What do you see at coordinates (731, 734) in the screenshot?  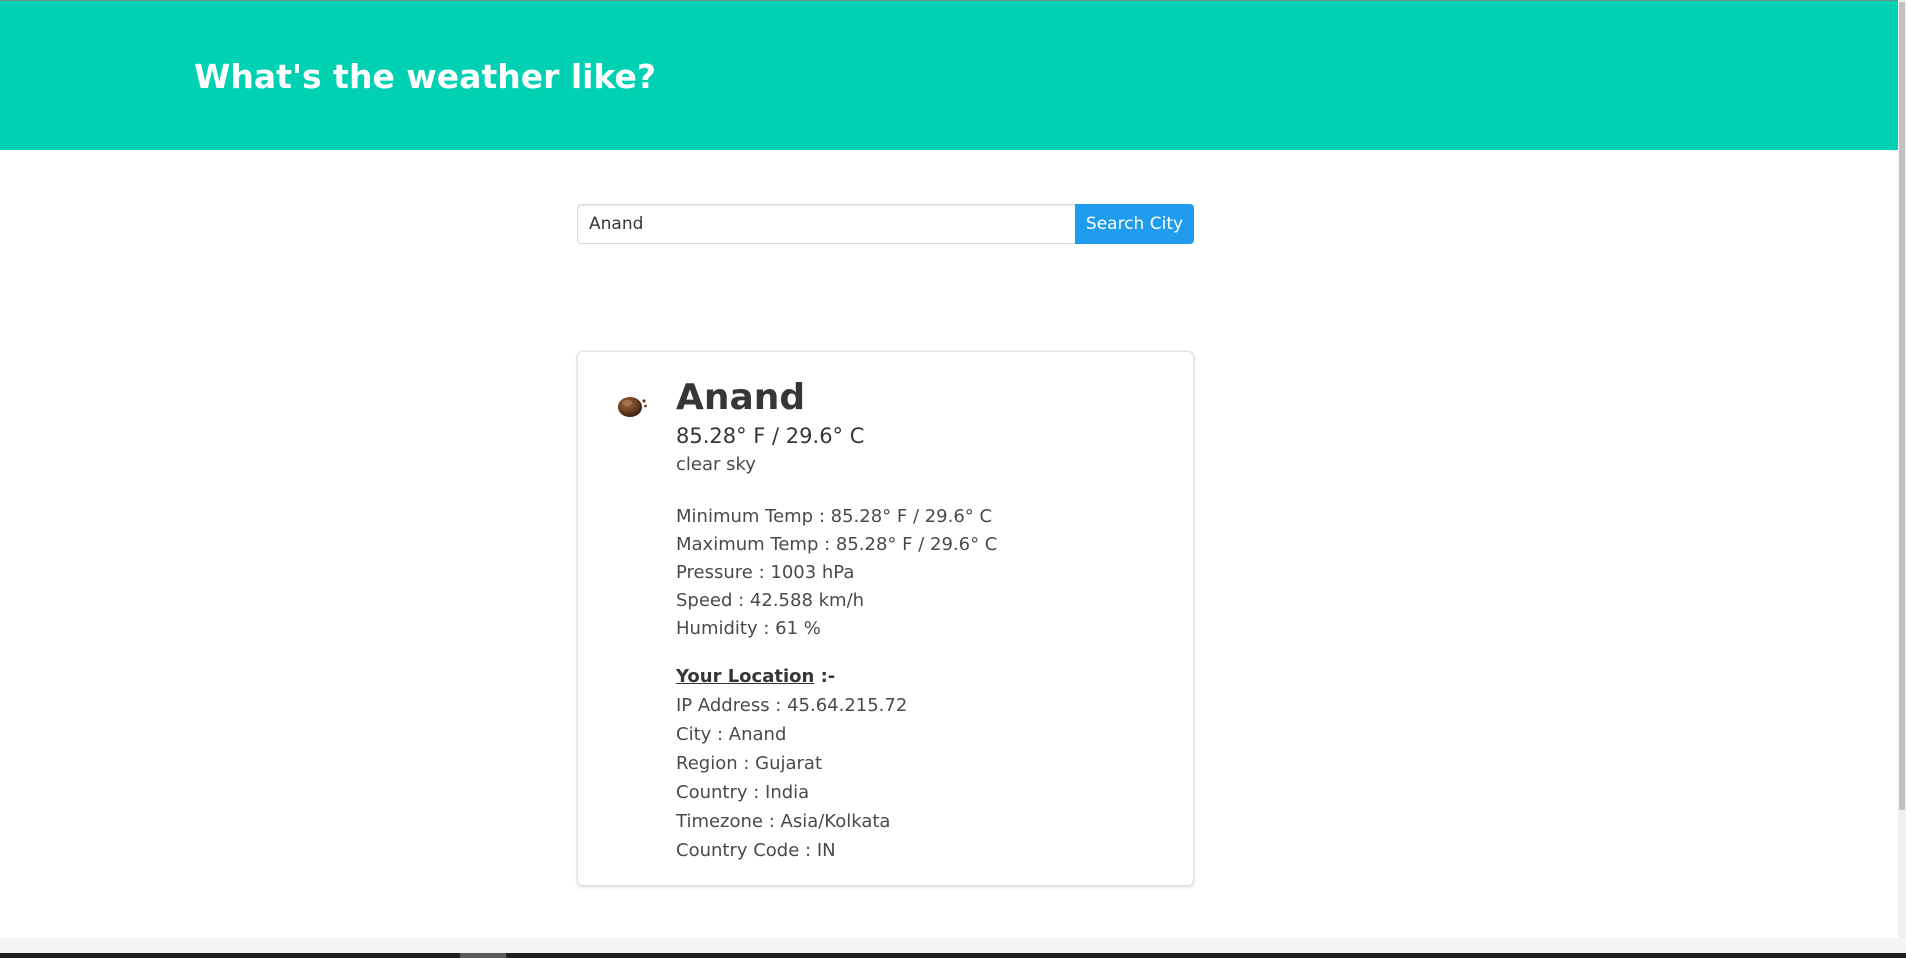 I see `location-city: City : Anand` at bounding box center [731, 734].